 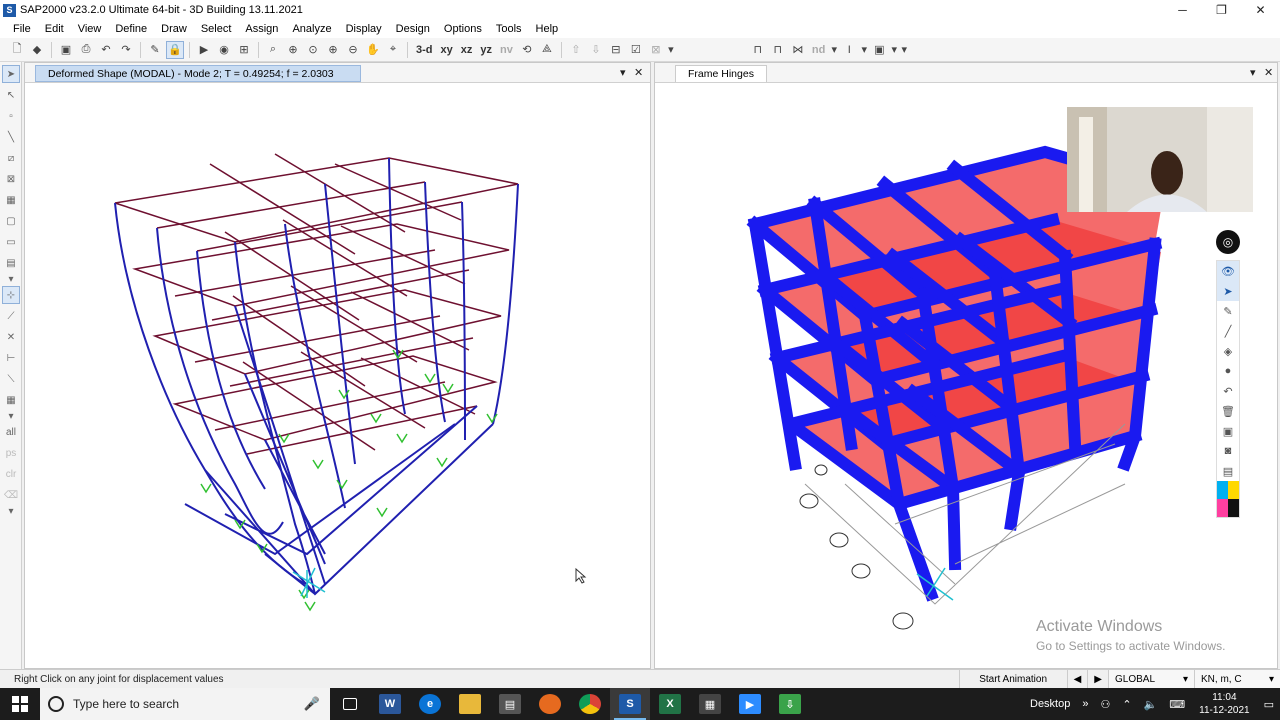 I want to click on snap-line-icon: ⟍, so click(x=11, y=379).